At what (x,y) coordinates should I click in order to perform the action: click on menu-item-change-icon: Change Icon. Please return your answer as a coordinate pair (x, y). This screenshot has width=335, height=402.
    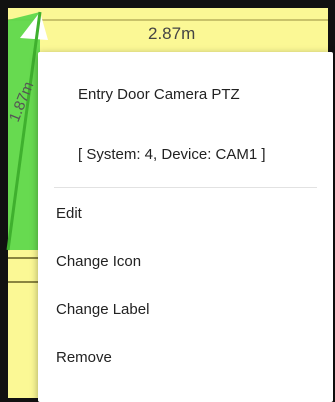
    Looking at the image, I should click on (185, 262).